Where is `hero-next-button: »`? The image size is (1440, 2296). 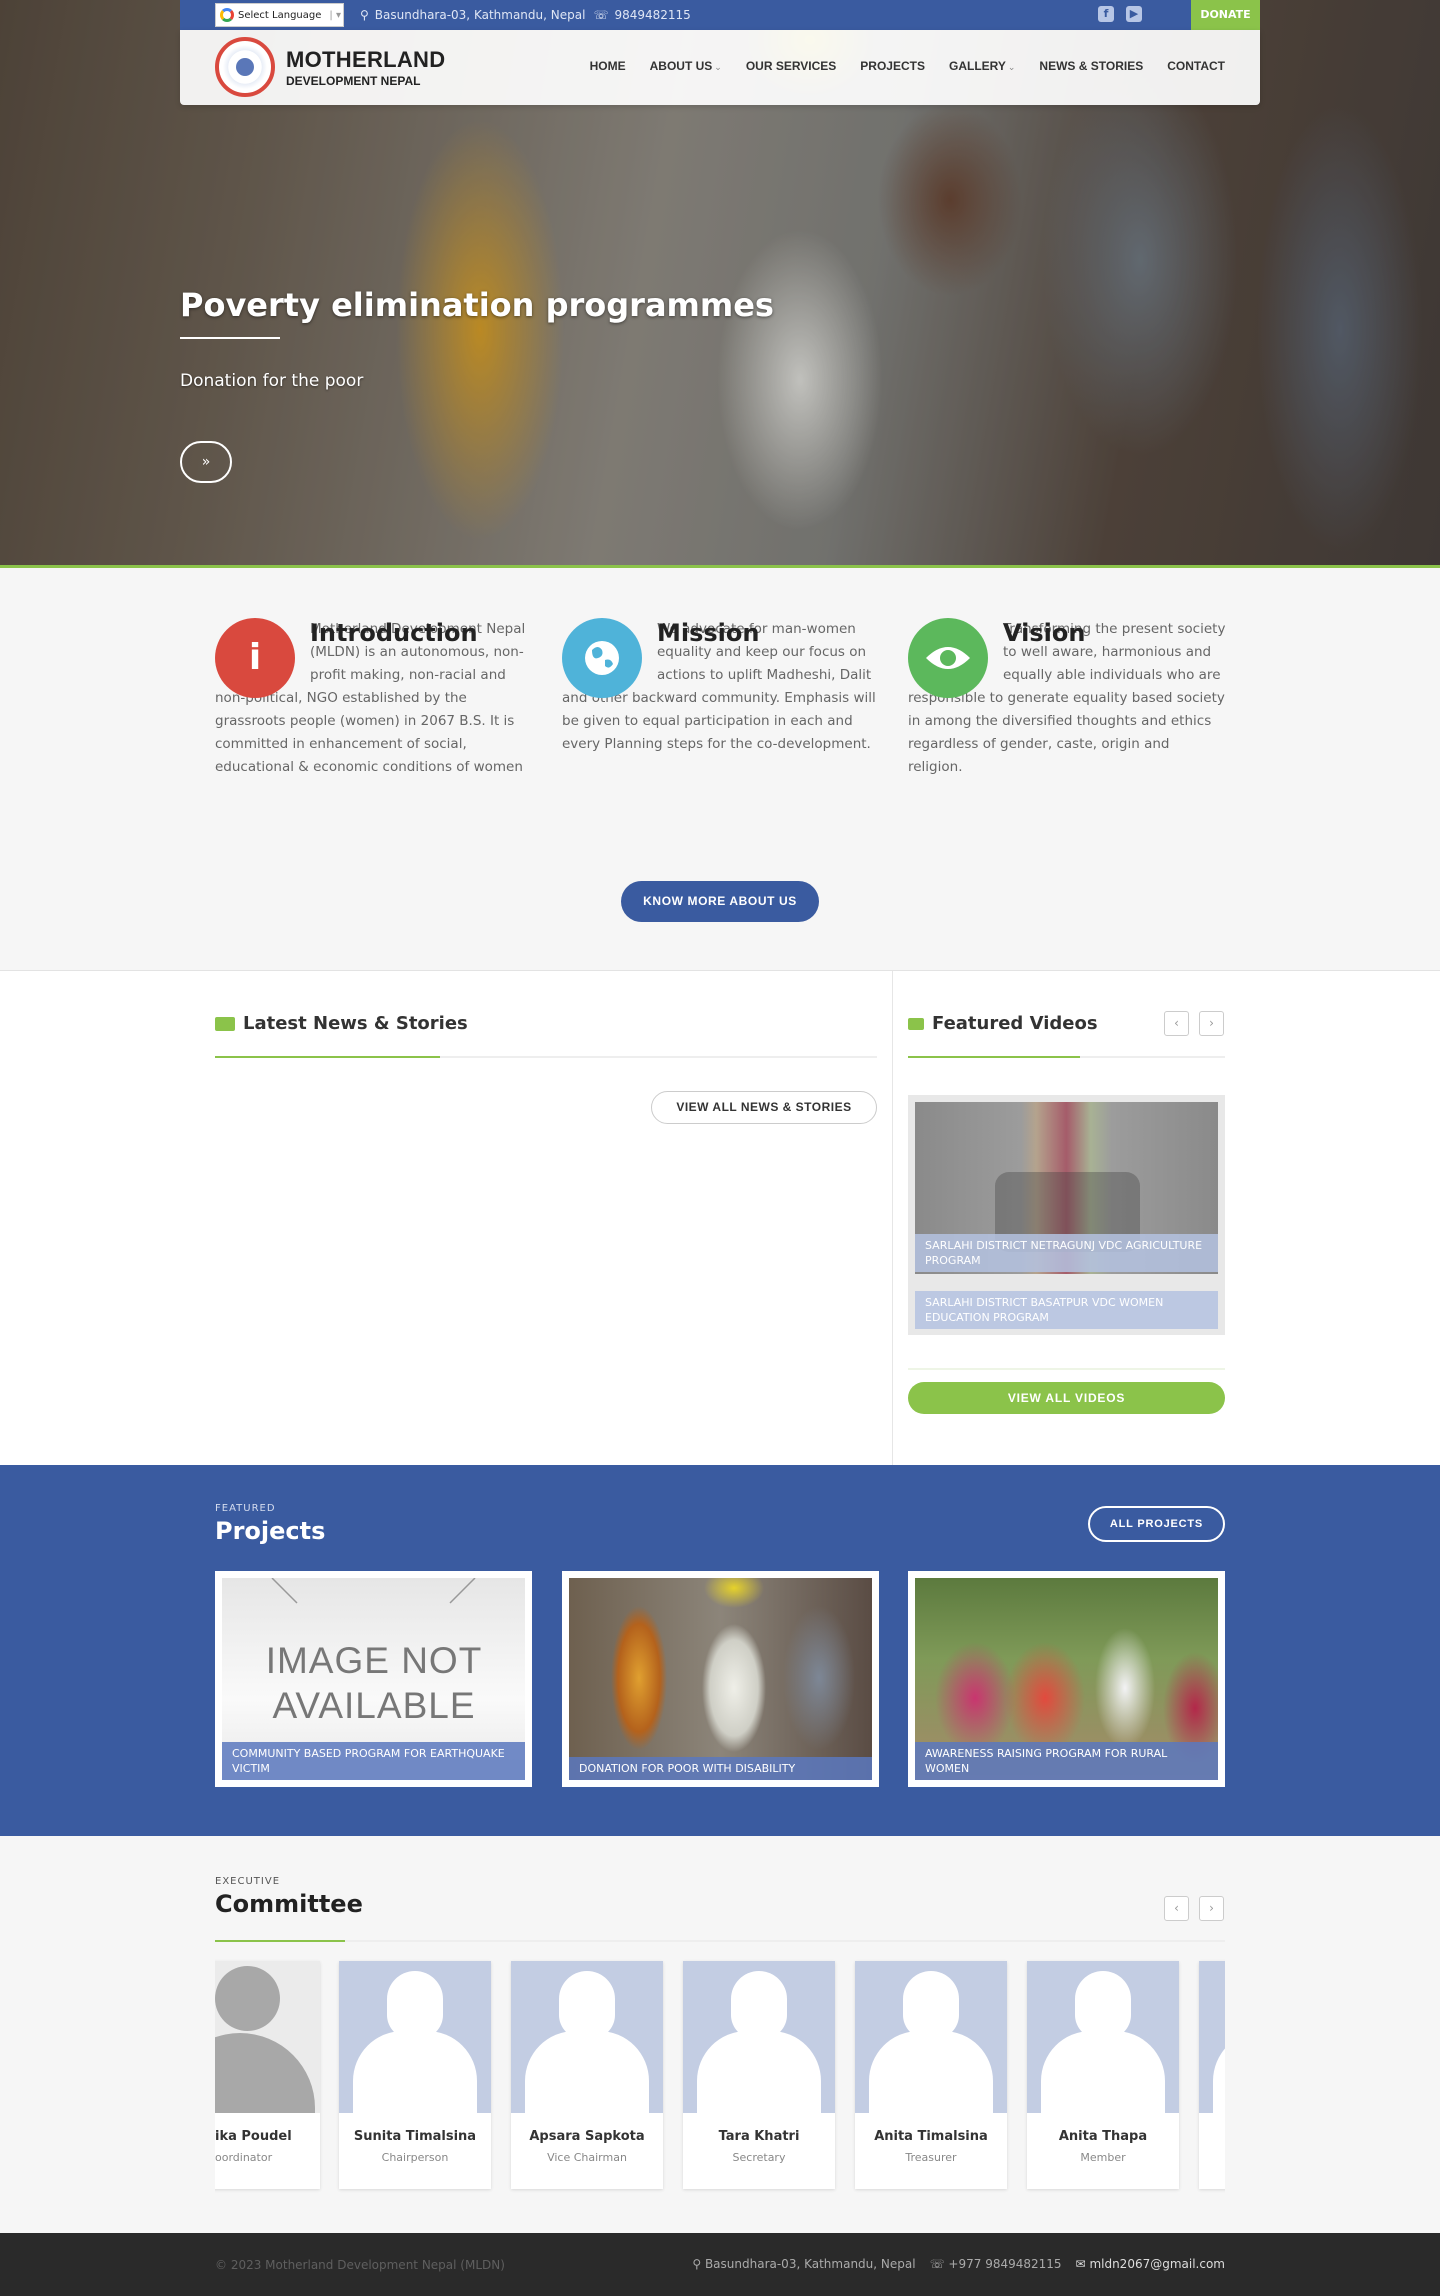
hero-next-button: » is located at coordinates (206, 462).